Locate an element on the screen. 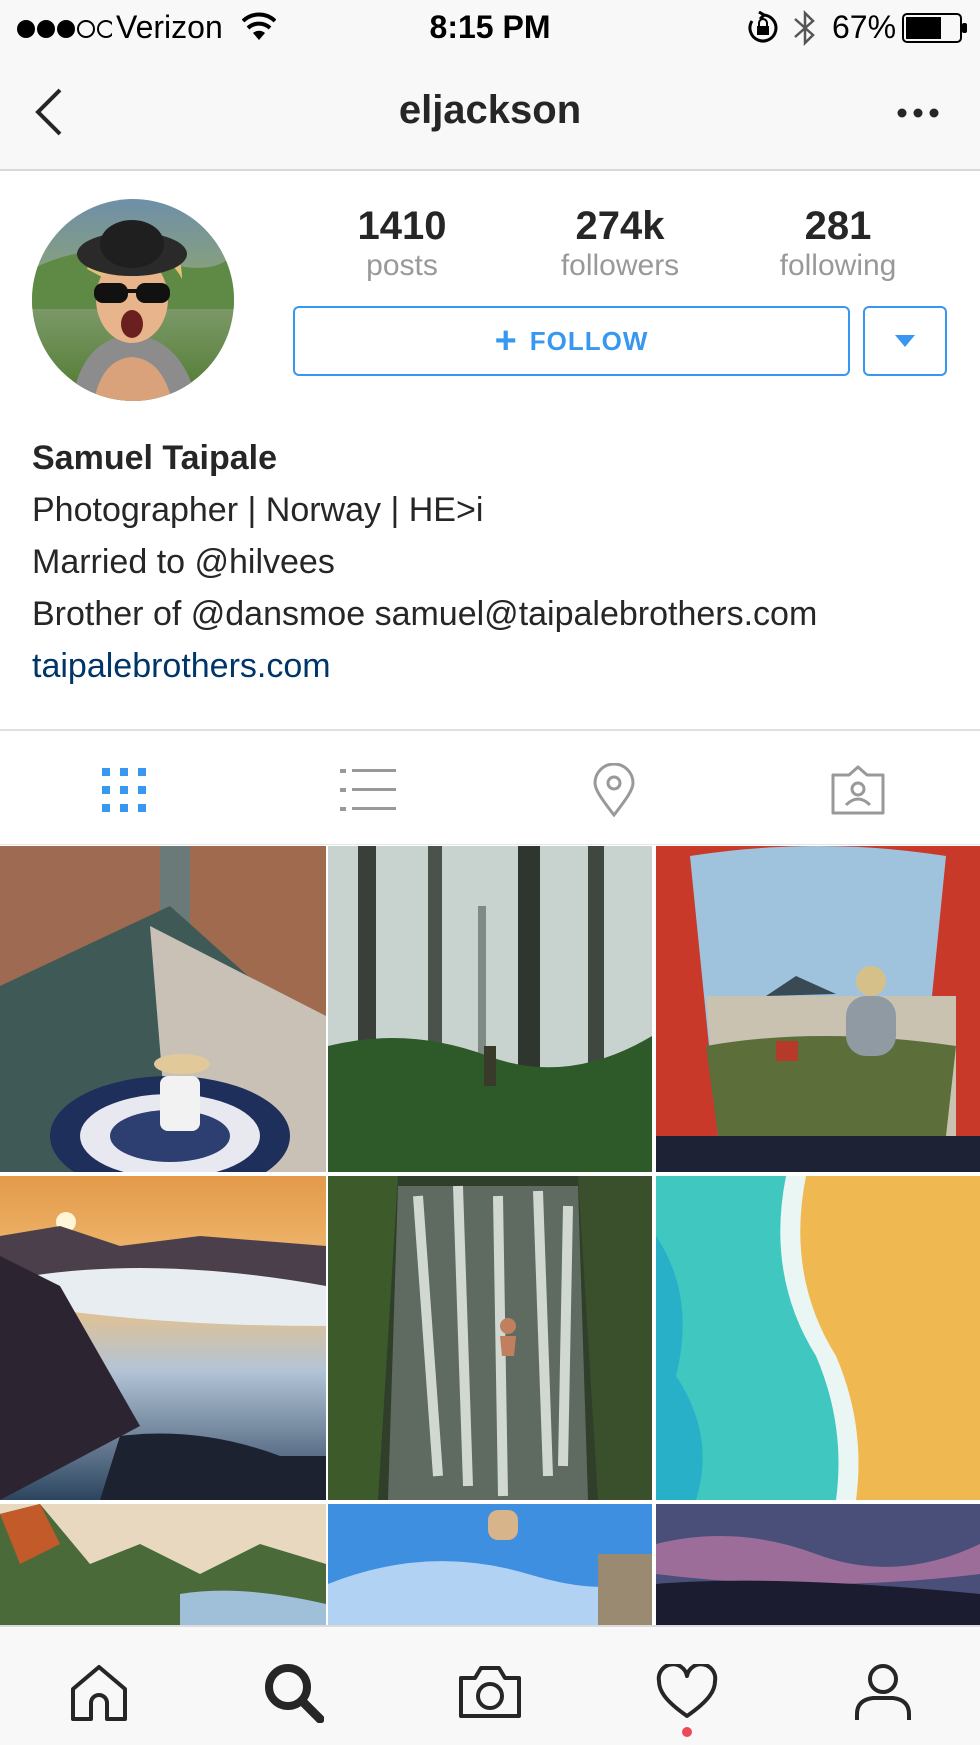 The image size is (980, 1745). suggested-users-dropdown-button is located at coordinates (905, 341).